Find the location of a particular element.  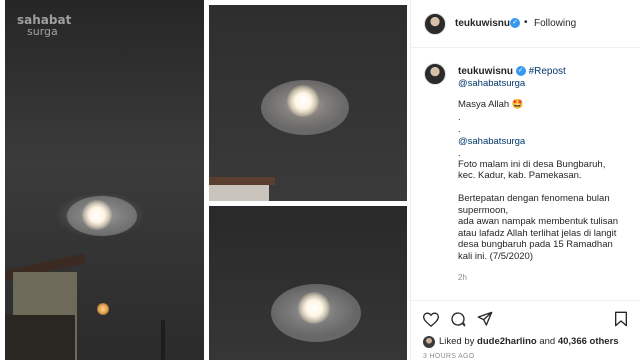

utility-pole is located at coordinates (163, 340).